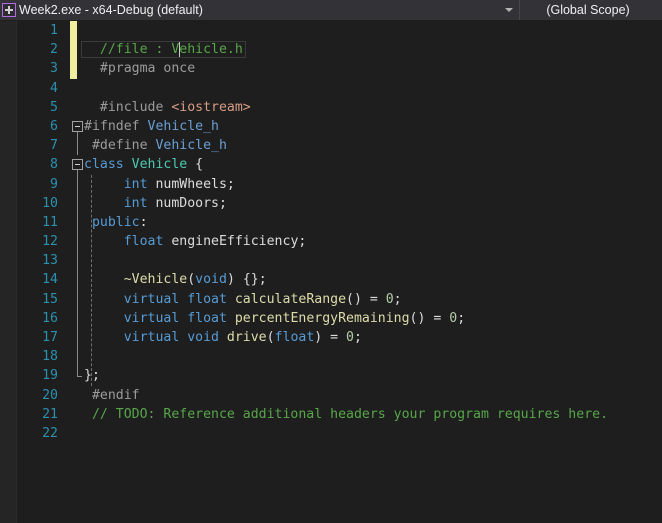  I want to click on code-line: 10 int numDoors;, so click(331, 203).